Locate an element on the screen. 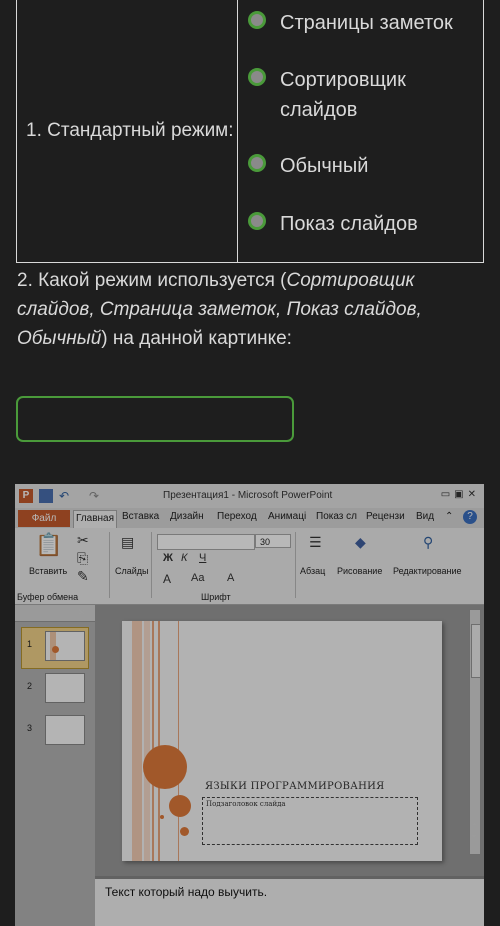 This screenshot has width=500, height=926. format-painter-icon: ✎ is located at coordinates (83, 576).